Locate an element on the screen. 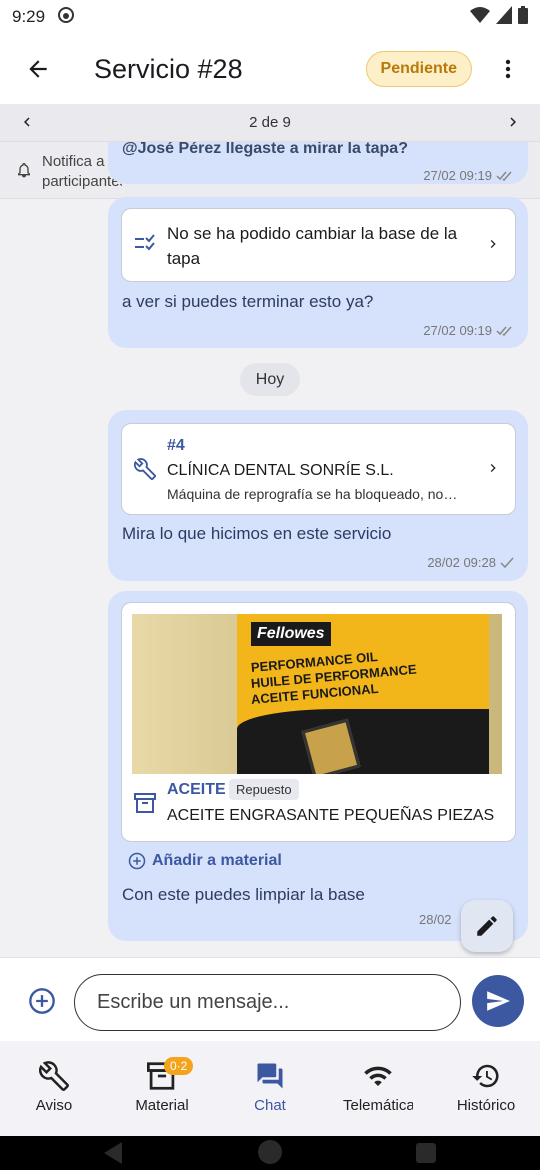 This screenshot has width=540, height=1170. battery-icon is located at coordinates (523, 17).